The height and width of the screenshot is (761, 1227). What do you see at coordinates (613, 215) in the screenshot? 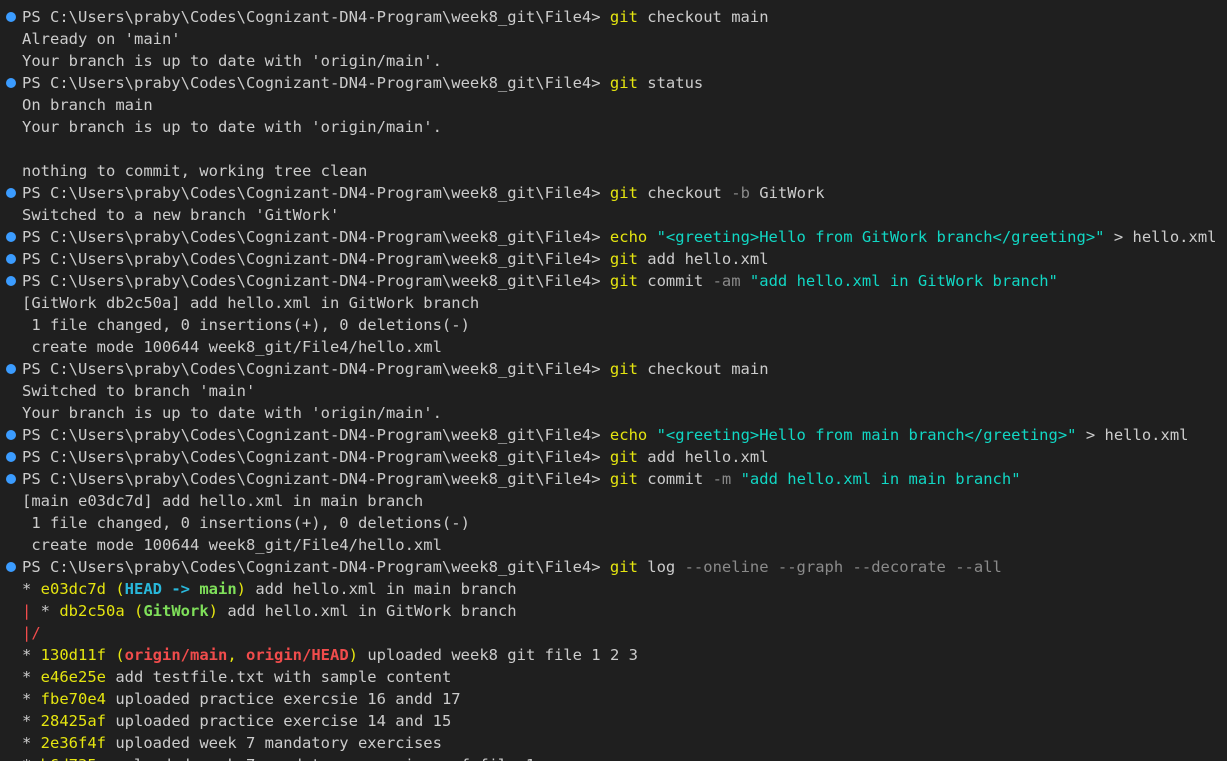
I see `output-line: Switched to a new branch 'GitWork'` at bounding box center [613, 215].